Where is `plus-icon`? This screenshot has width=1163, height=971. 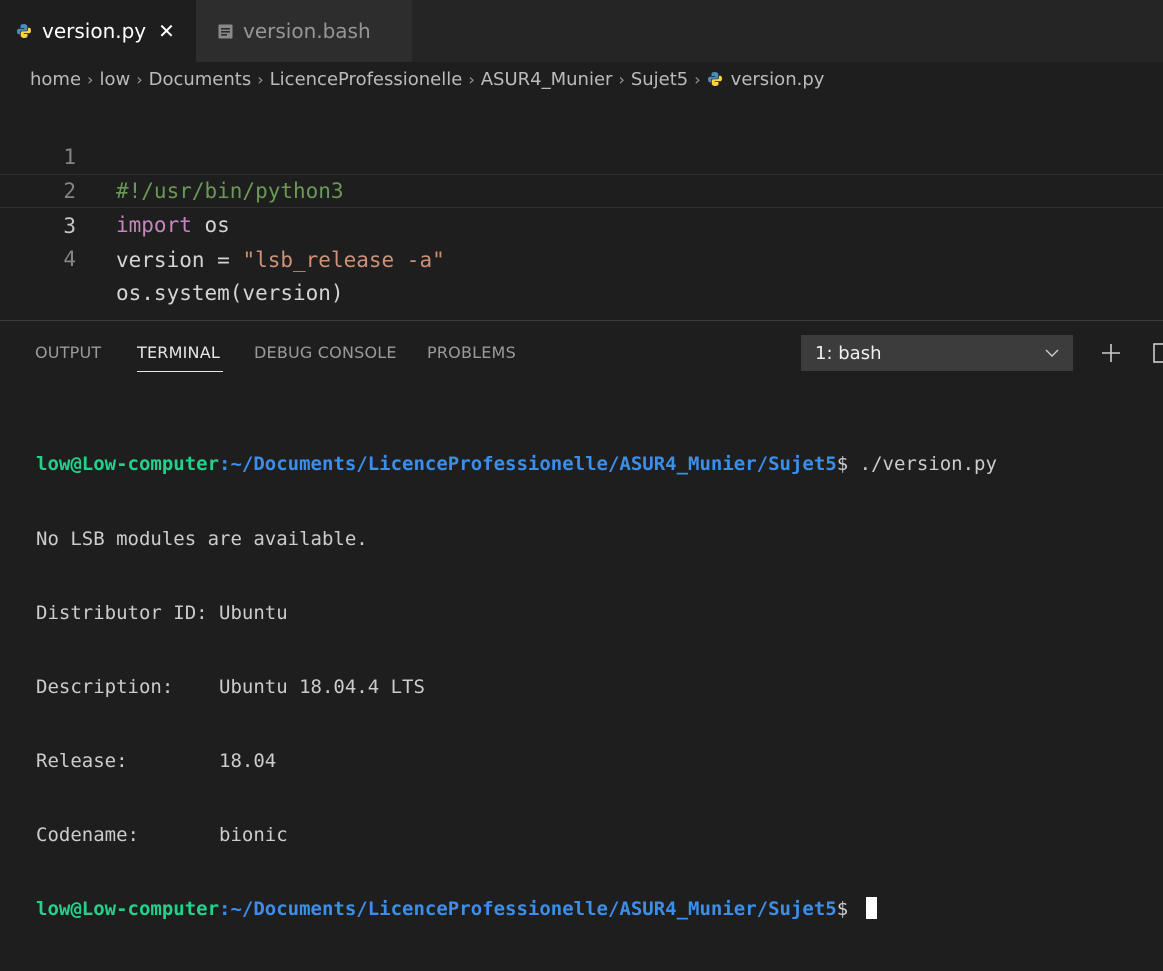
plus-icon is located at coordinates (1111, 353).